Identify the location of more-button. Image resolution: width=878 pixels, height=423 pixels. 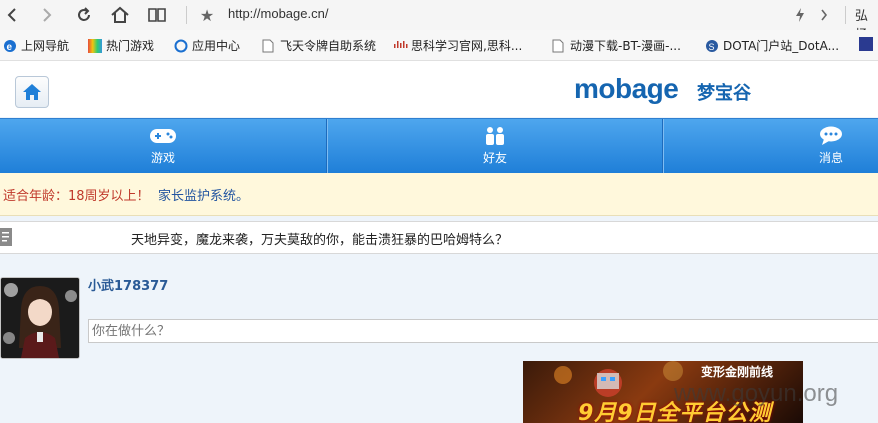
(824, 15).